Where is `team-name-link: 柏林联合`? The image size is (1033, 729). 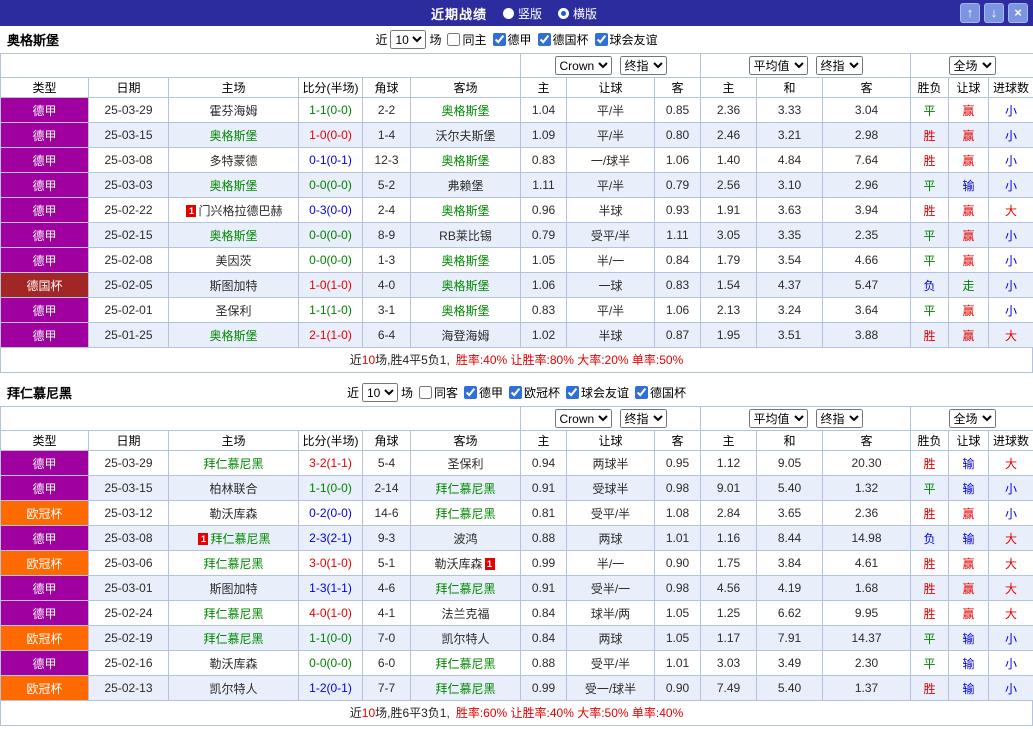
team-name-link: 柏林联合 is located at coordinates (233, 489).